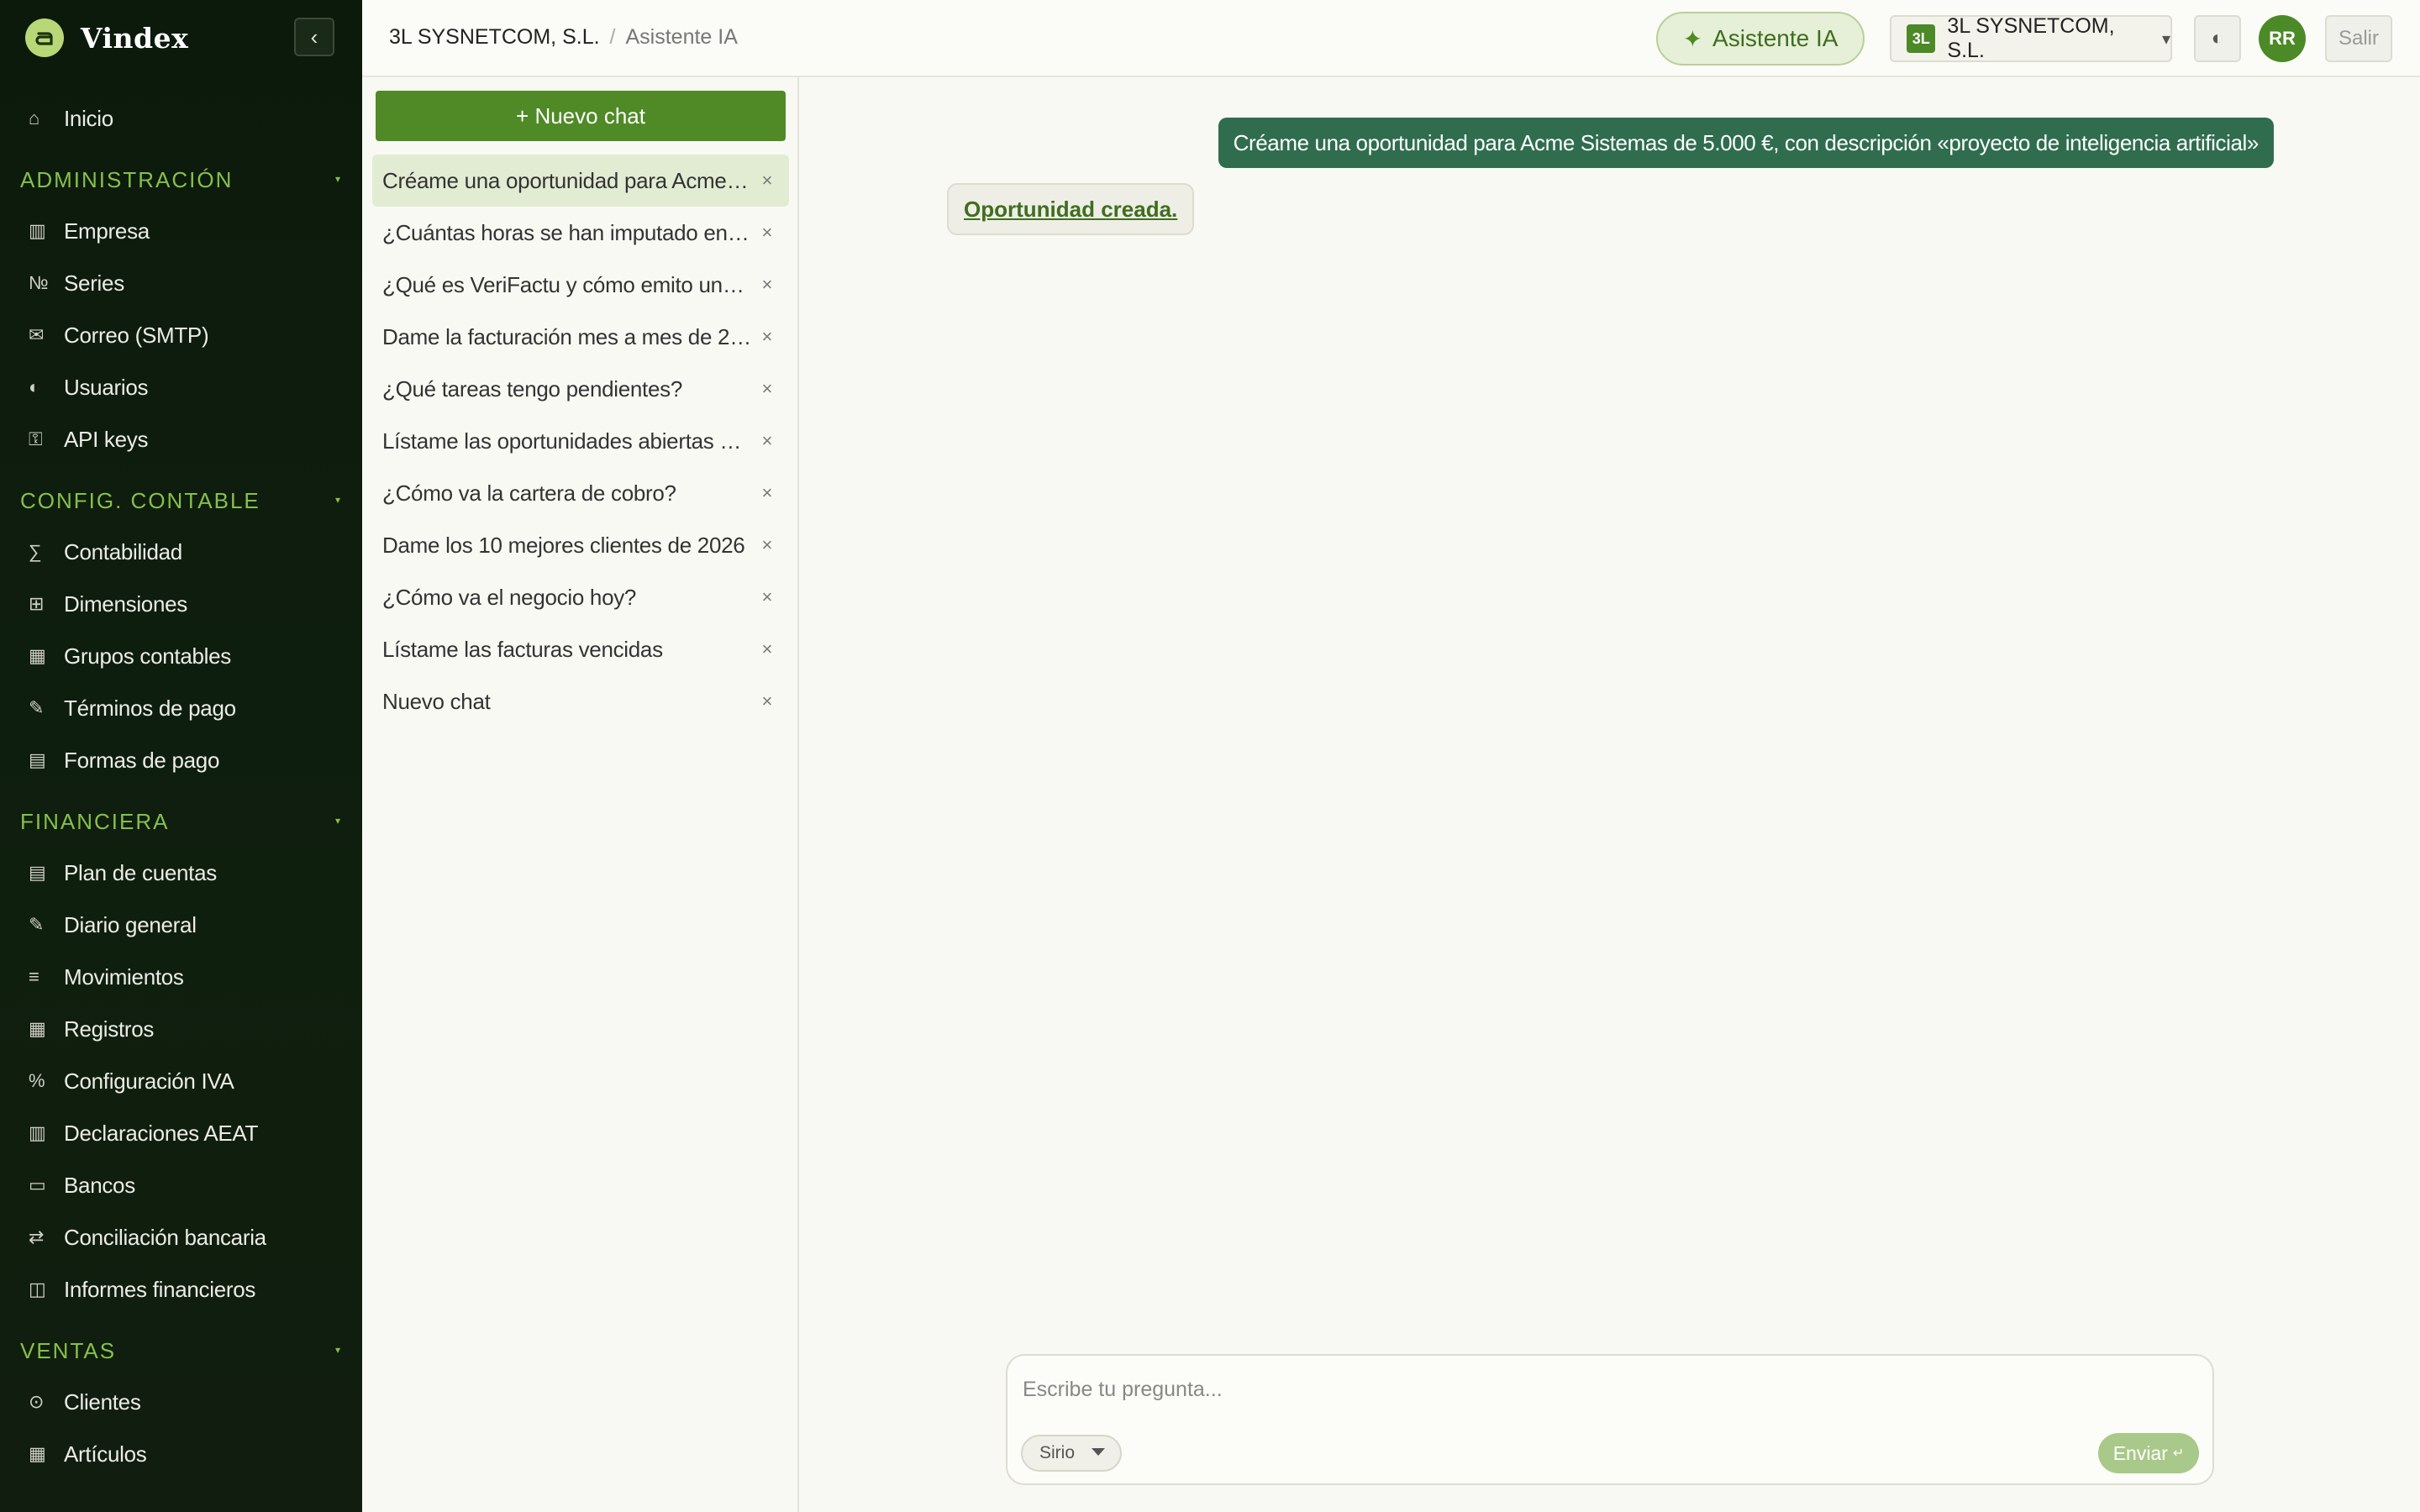  What do you see at coordinates (1692, 38) in the screenshot?
I see `sparkle-icon: ✦` at bounding box center [1692, 38].